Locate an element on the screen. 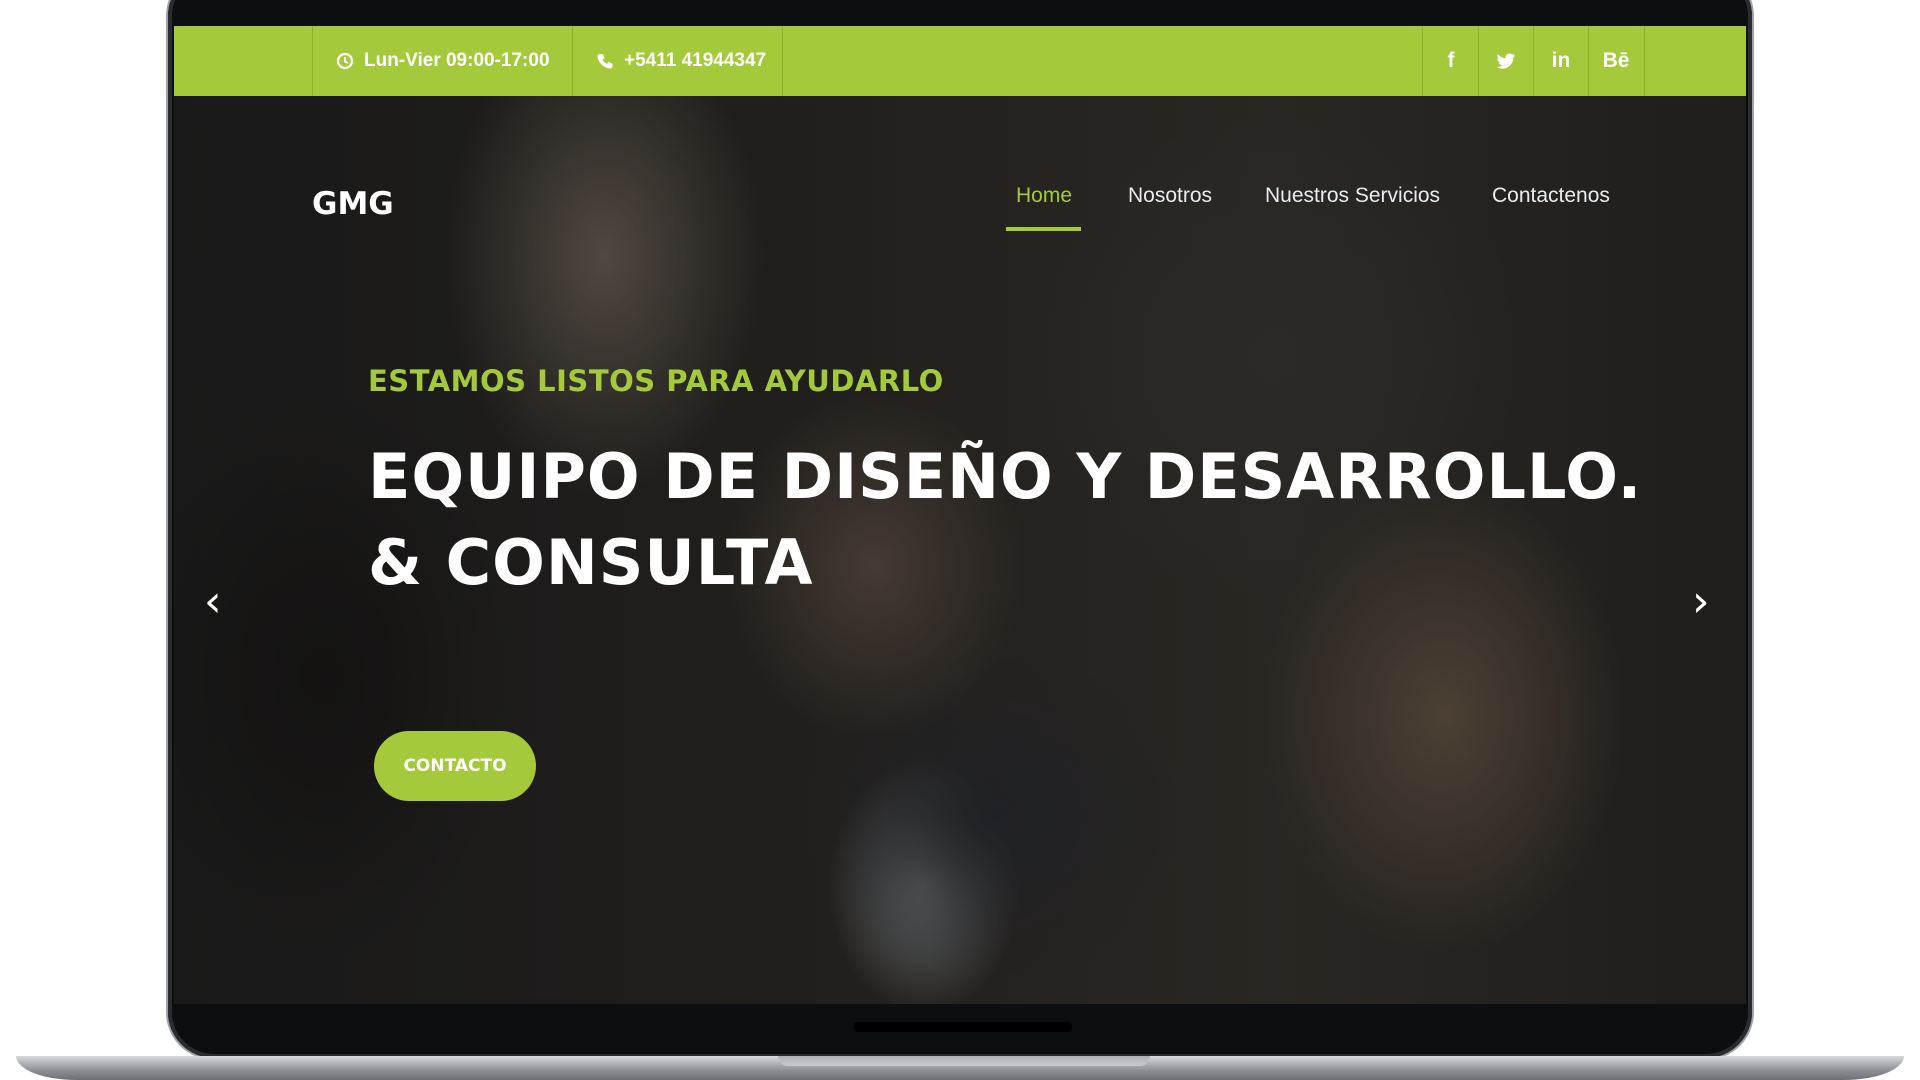 This screenshot has width=1920, height=1080. nav-home: Home is located at coordinates (1044, 196).